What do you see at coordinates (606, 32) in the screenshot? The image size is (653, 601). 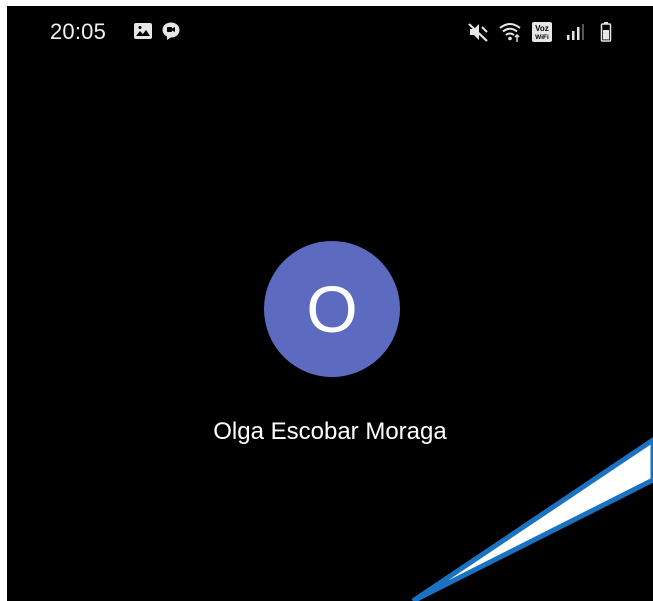 I see `battery-icon` at bounding box center [606, 32].